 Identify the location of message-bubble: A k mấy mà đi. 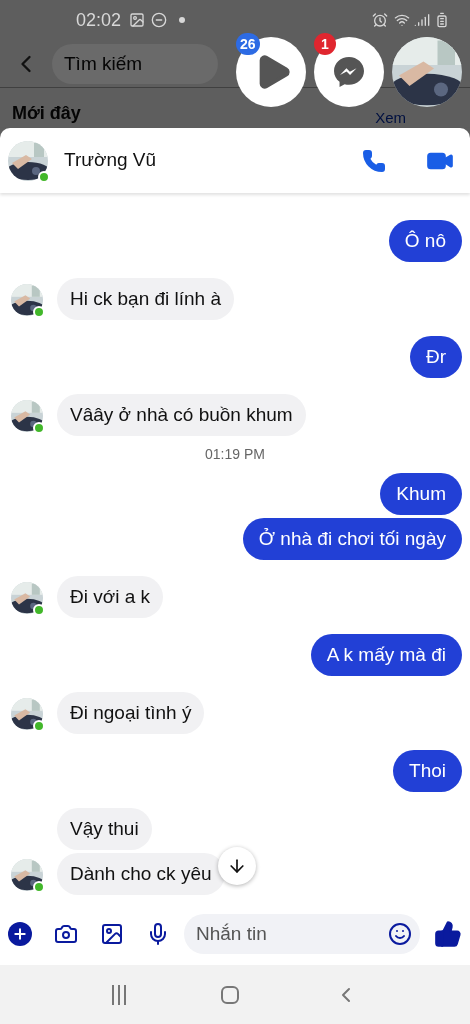
(386, 655).